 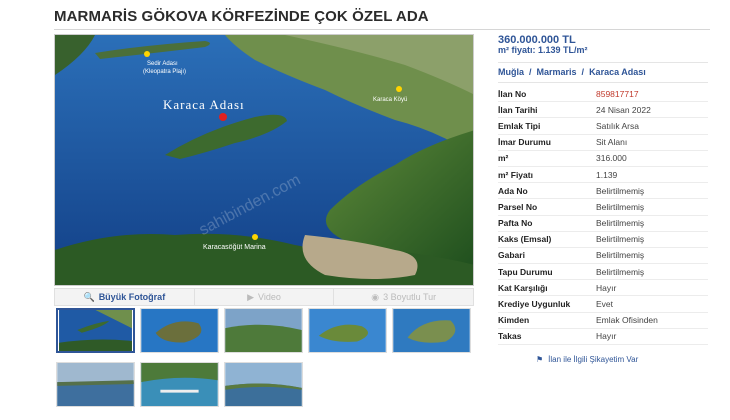 I want to click on detail-row: Ada No Belirtilmemiş, so click(x=603, y=191).